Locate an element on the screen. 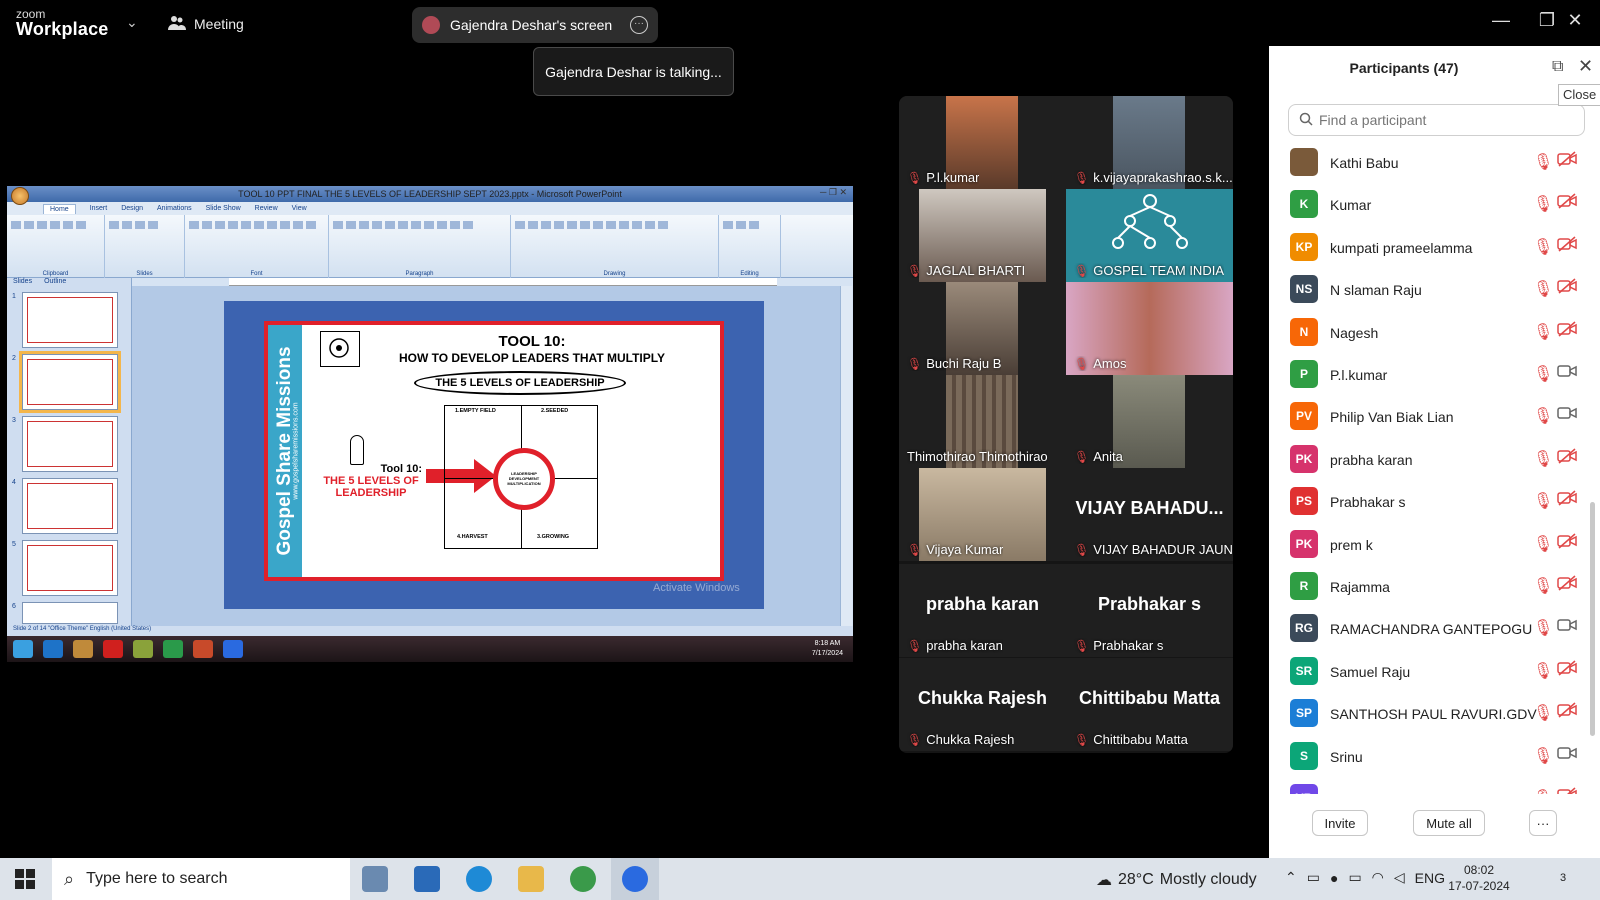 The width and height of the screenshot is (1600, 900). video-tile: 🎙 Amos is located at coordinates (1149, 328).